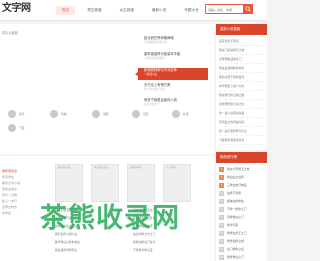 The width and height of the screenshot is (320, 261). What do you see at coordinates (241, 77) in the screenshot?
I see `sidebar-row: 我的诗源于其他会时` at bounding box center [241, 77].